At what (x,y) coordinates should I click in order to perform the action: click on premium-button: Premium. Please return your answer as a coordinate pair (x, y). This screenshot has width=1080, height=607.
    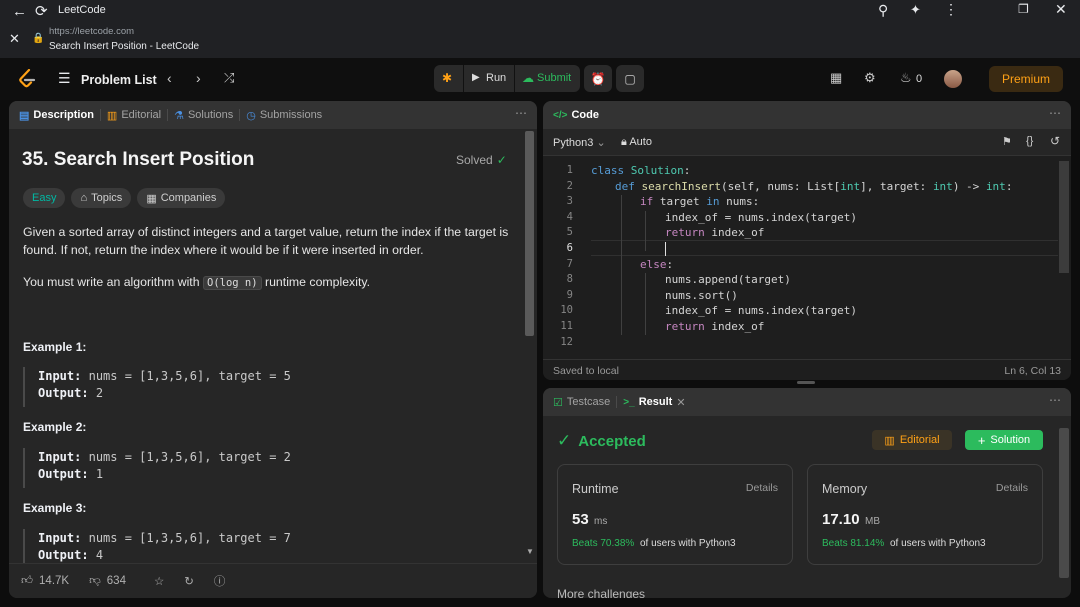
    Looking at the image, I should click on (1026, 79).